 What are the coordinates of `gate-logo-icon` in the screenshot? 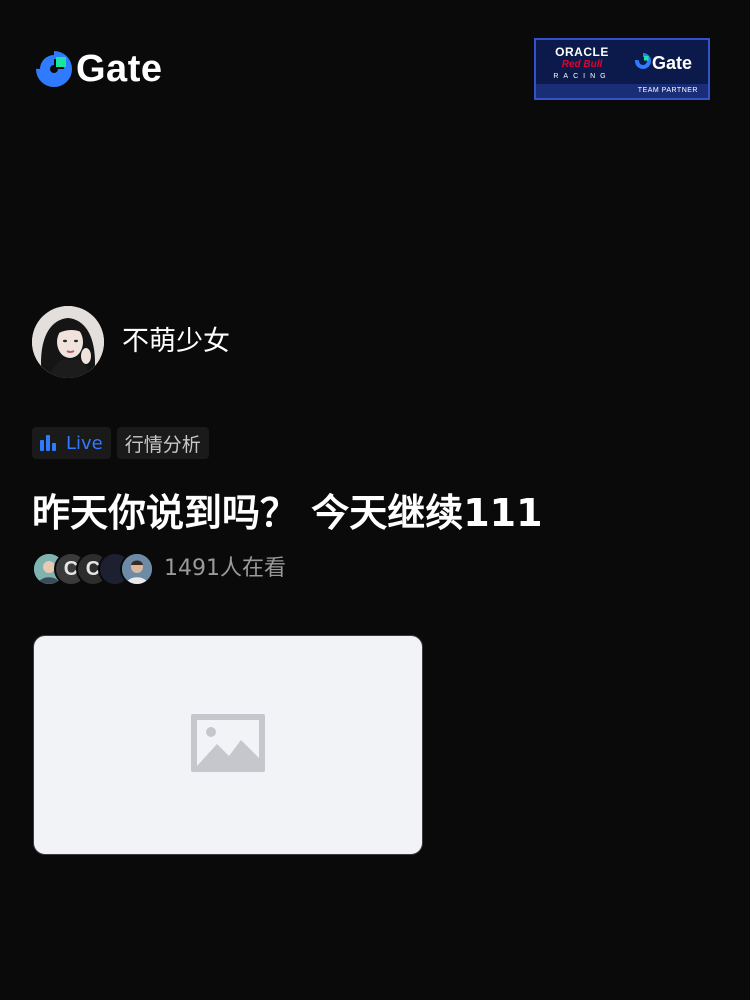 It's located at (54, 69).